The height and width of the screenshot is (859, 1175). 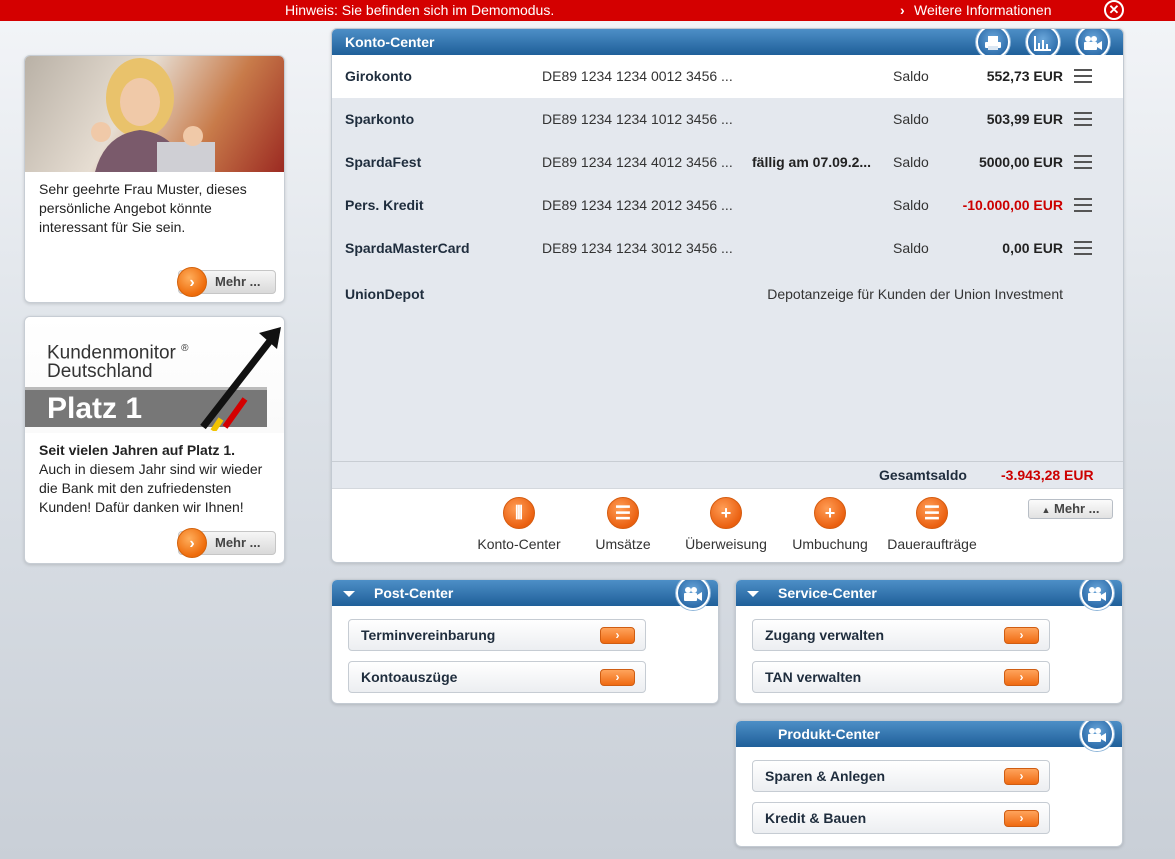 I want to click on post-center-header: Post-Center, so click(x=525, y=595).